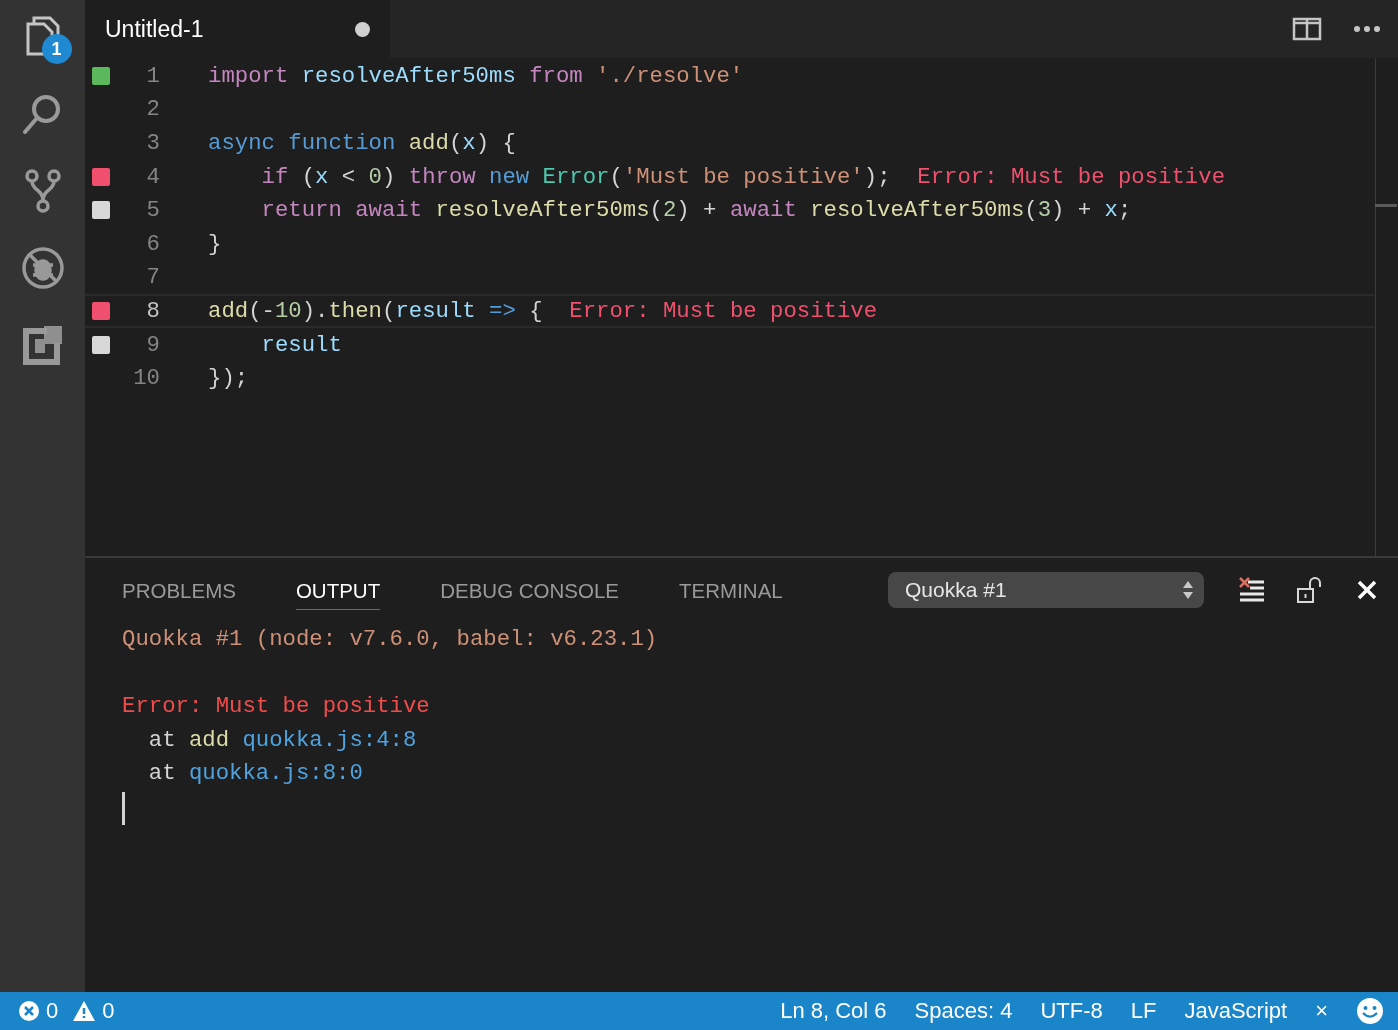 The image size is (1398, 1030). What do you see at coordinates (108, 1011) in the screenshot?
I see `warning-count: 0` at bounding box center [108, 1011].